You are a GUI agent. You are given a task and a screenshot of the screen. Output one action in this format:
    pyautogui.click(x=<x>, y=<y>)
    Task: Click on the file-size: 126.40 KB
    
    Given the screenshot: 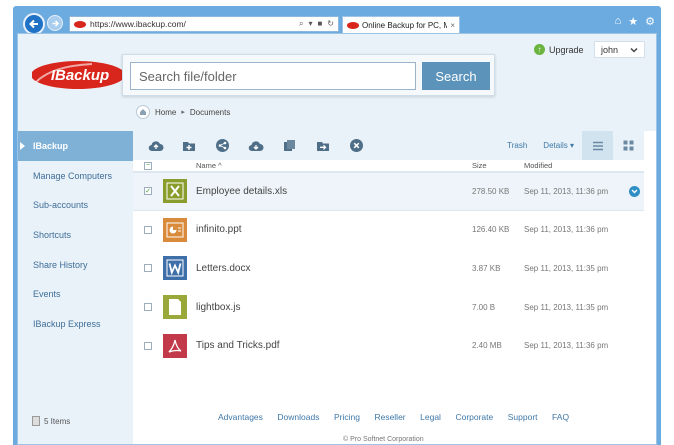 What is the action you would take?
    pyautogui.click(x=491, y=230)
    